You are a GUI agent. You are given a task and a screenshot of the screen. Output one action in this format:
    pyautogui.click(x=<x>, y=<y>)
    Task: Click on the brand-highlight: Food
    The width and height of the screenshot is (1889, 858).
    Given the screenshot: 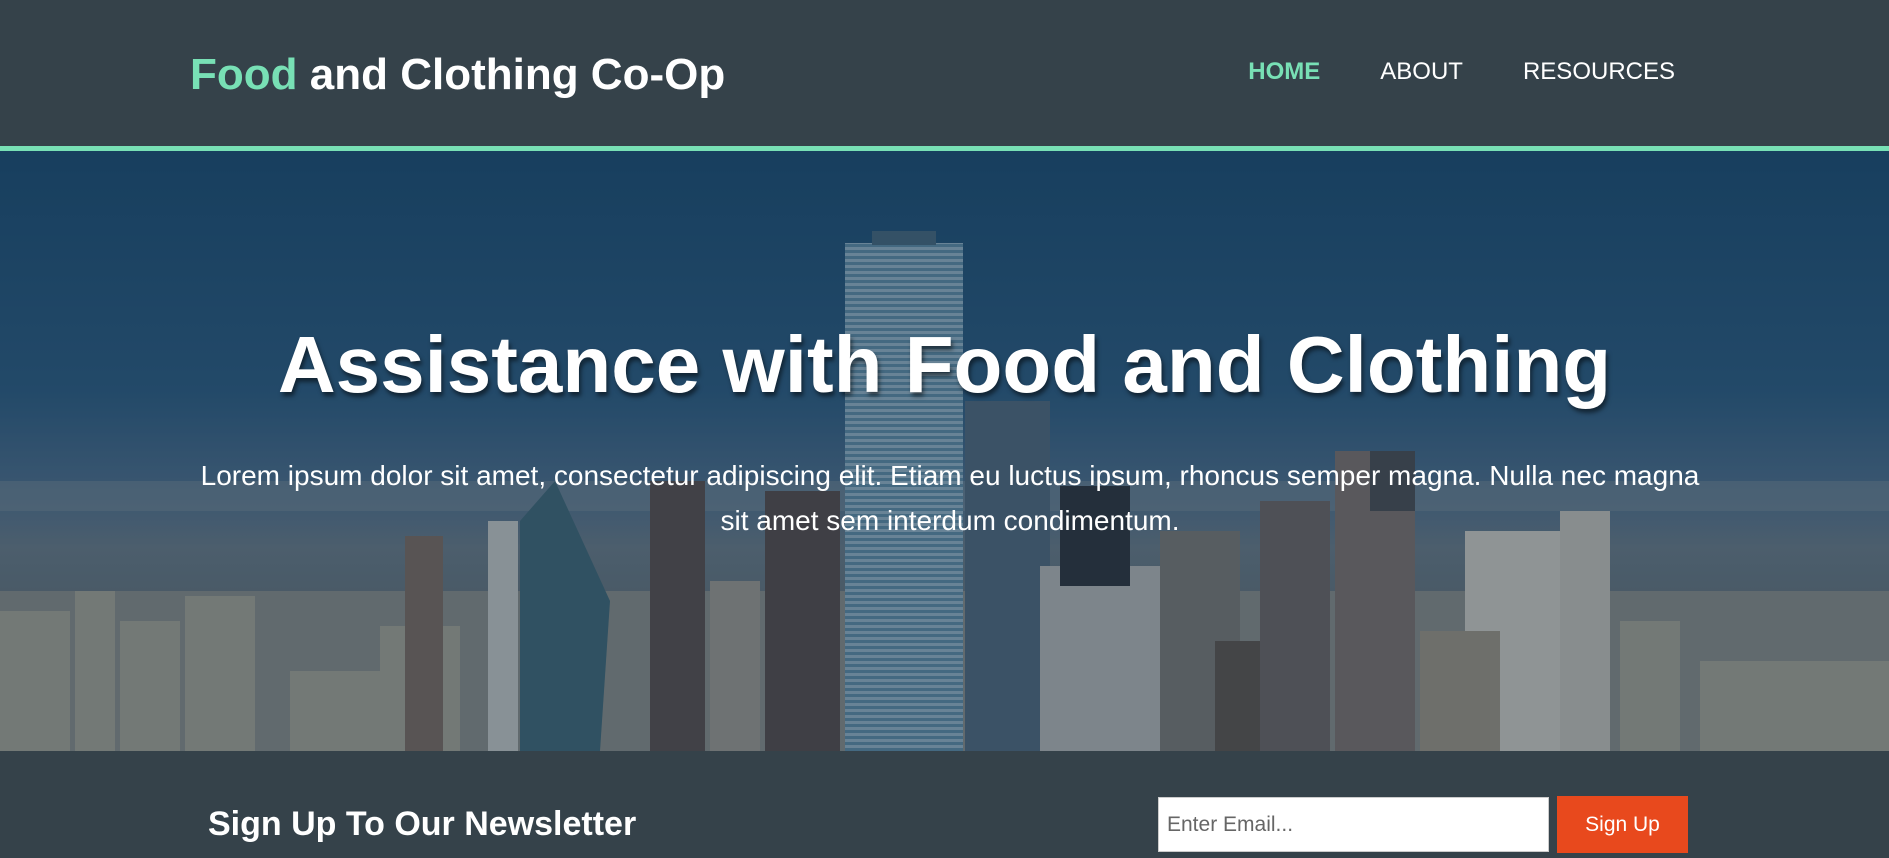 What is the action you would take?
    pyautogui.click(x=244, y=74)
    